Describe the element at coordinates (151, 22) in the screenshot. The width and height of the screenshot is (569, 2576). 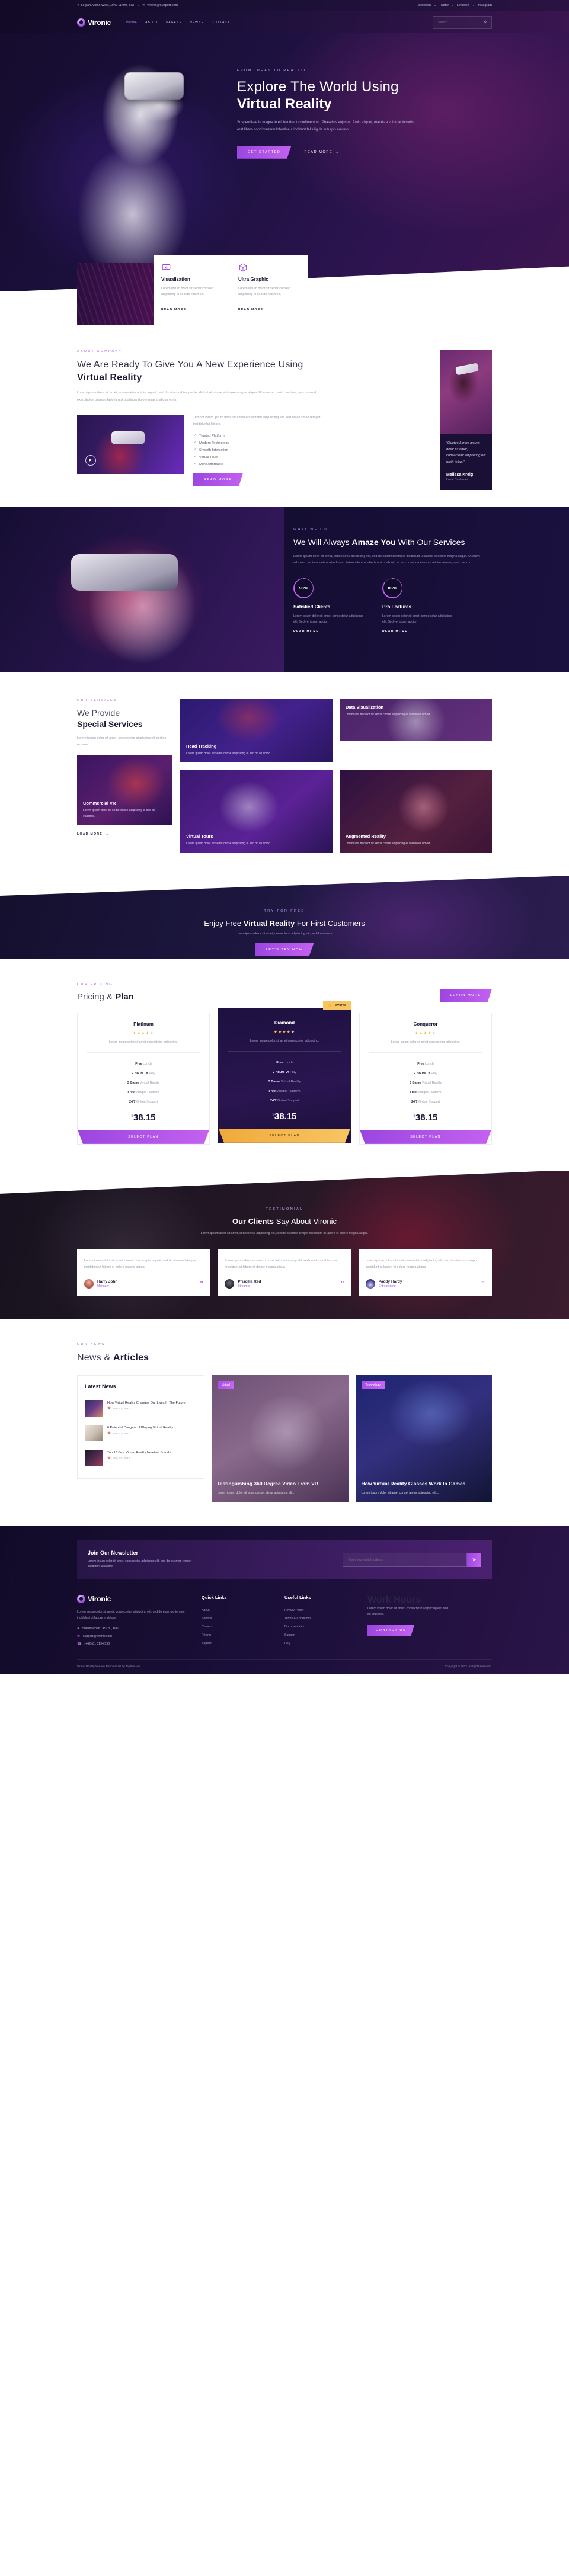
I see `nav-item-about: ABOUT` at that location.